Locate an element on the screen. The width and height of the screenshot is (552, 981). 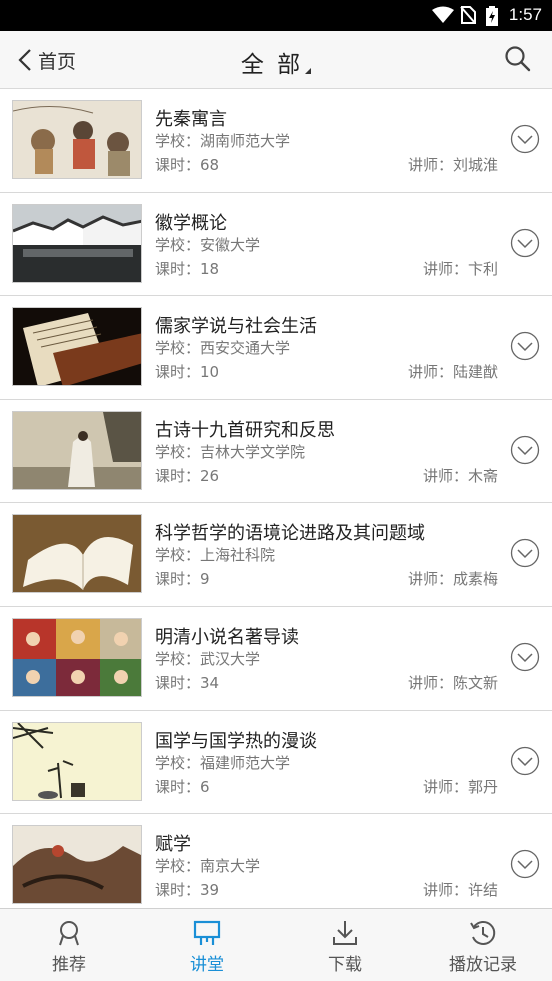
header: 首页 全 部 is located at coordinates (276, 60).